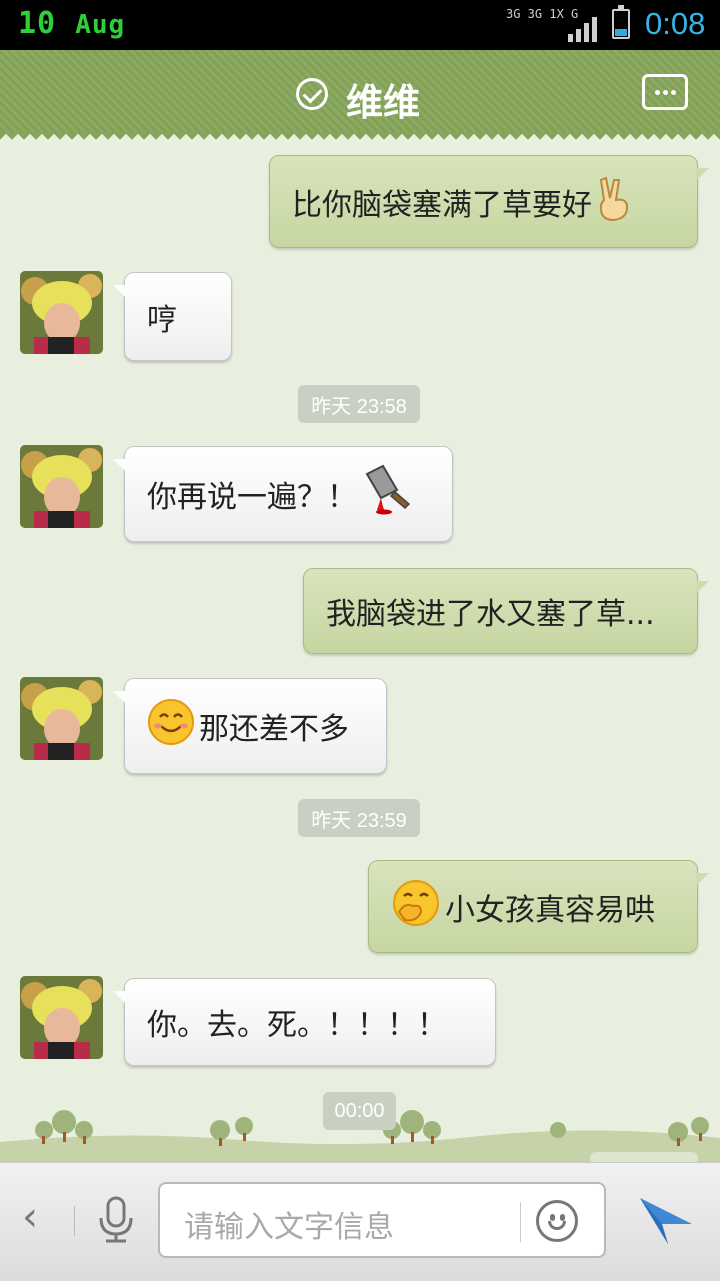  What do you see at coordinates (416, 907) in the screenshot?
I see `giggle-face-icon` at bounding box center [416, 907].